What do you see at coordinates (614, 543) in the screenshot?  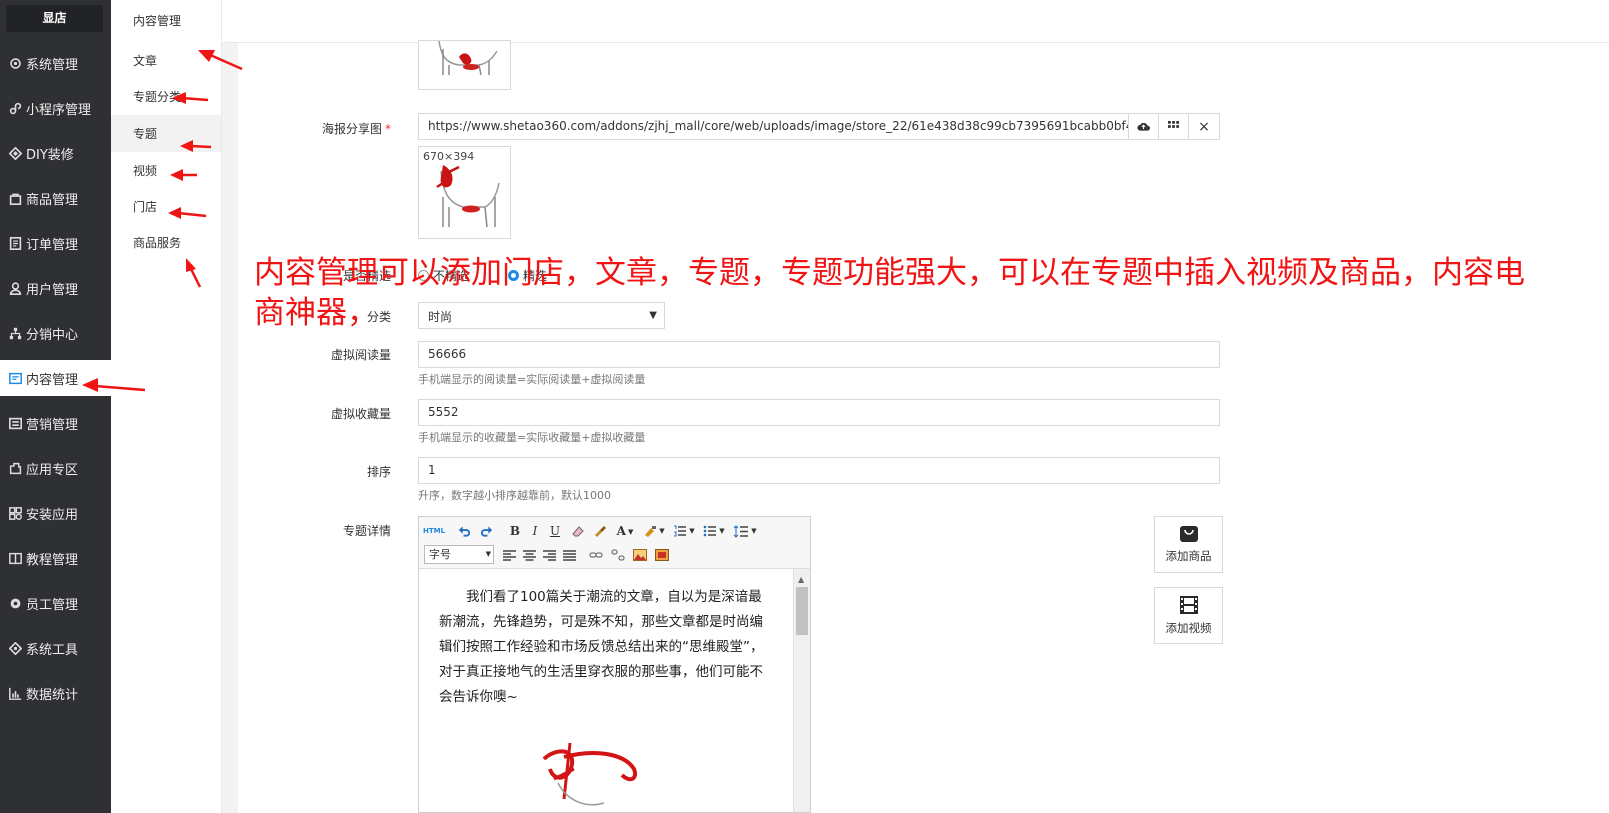 I see `editor-toolbar: HTML B I U A ▼ ▼ ▼ ▼ ▼ 字号 ▼` at bounding box center [614, 543].